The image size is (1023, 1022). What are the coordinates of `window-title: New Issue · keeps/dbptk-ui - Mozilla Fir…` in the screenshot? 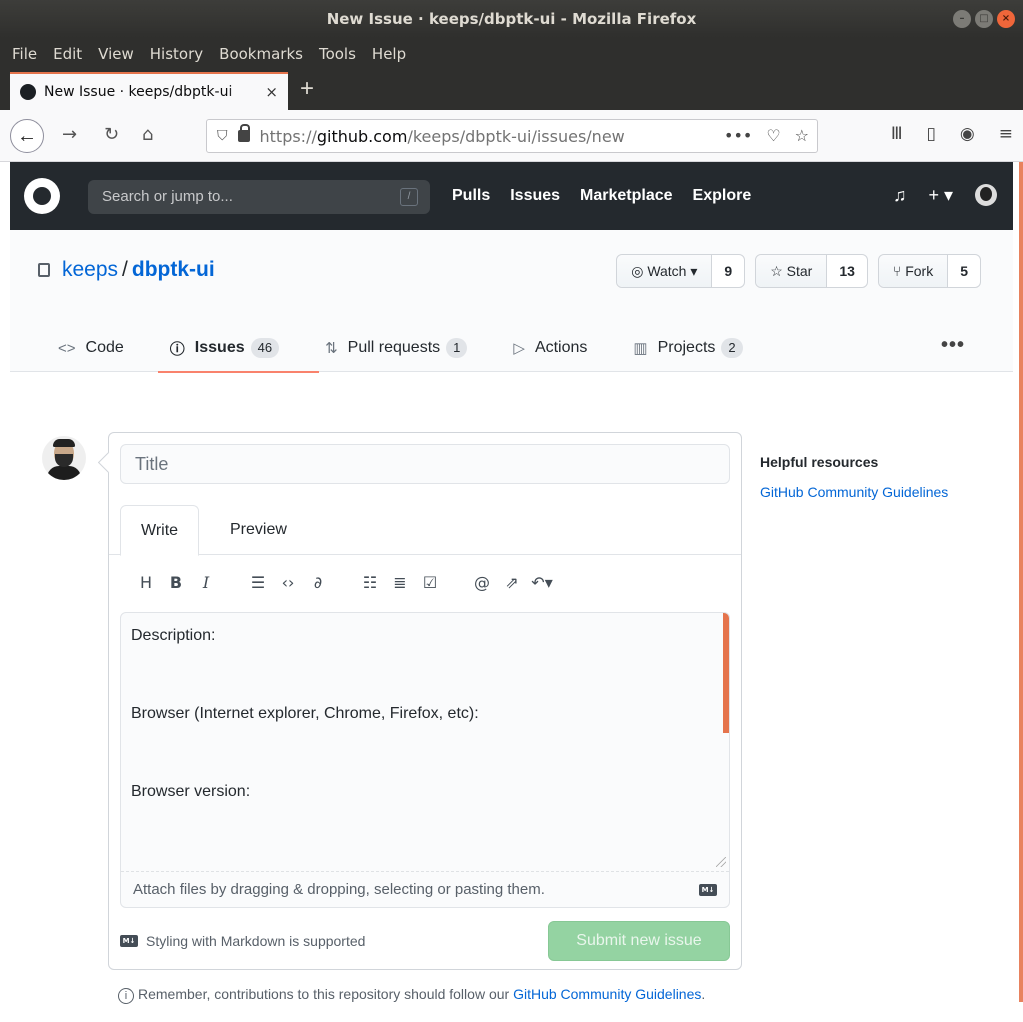 It's located at (511, 19).